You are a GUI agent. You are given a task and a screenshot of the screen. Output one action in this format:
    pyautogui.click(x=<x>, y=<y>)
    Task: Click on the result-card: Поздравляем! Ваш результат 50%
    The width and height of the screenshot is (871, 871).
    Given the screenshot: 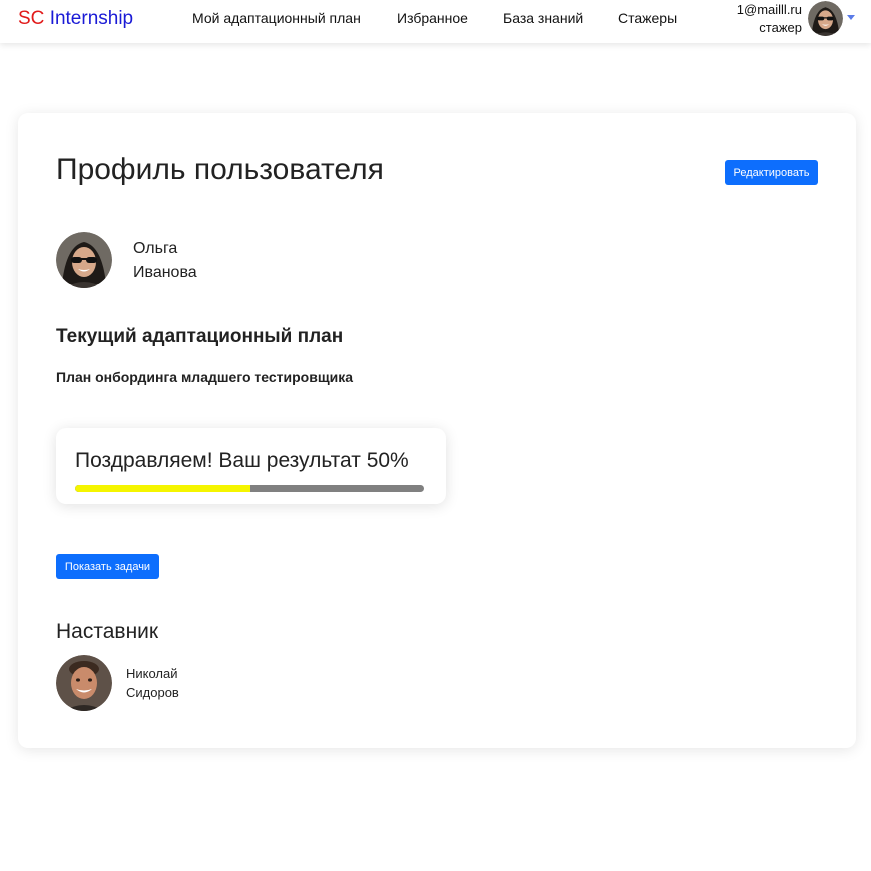 What is the action you would take?
    pyautogui.click(x=251, y=466)
    